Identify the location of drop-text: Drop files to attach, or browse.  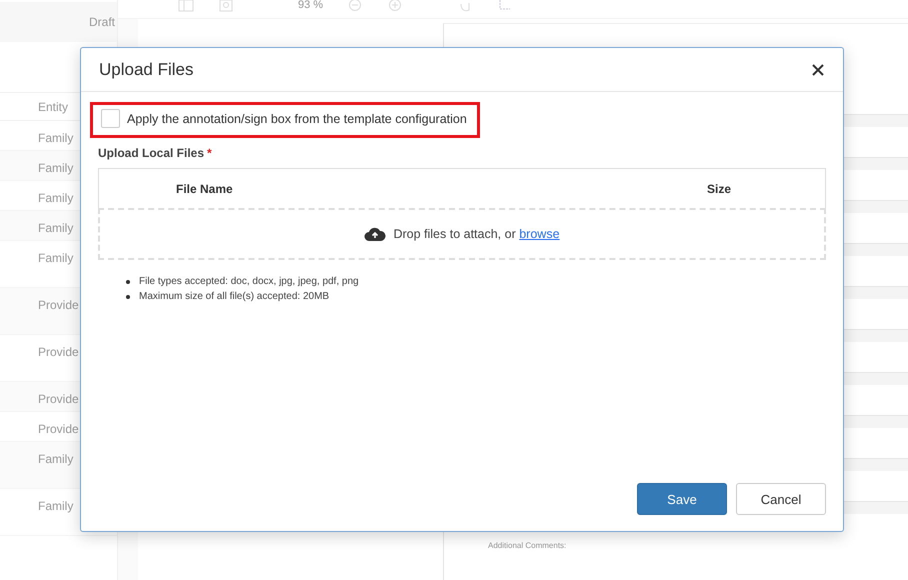
(476, 234).